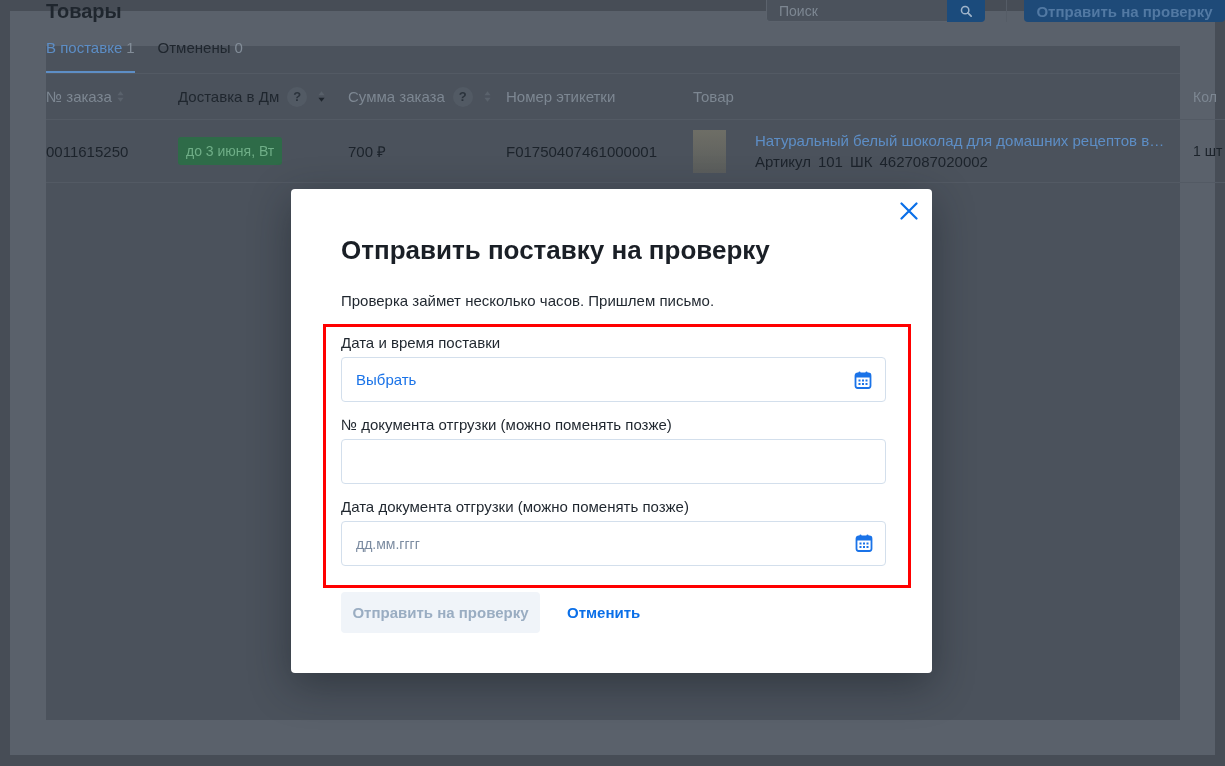 The image size is (1225, 766). Describe the element at coordinates (709, 151) in the screenshot. I see `photo-placeholder` at that location.